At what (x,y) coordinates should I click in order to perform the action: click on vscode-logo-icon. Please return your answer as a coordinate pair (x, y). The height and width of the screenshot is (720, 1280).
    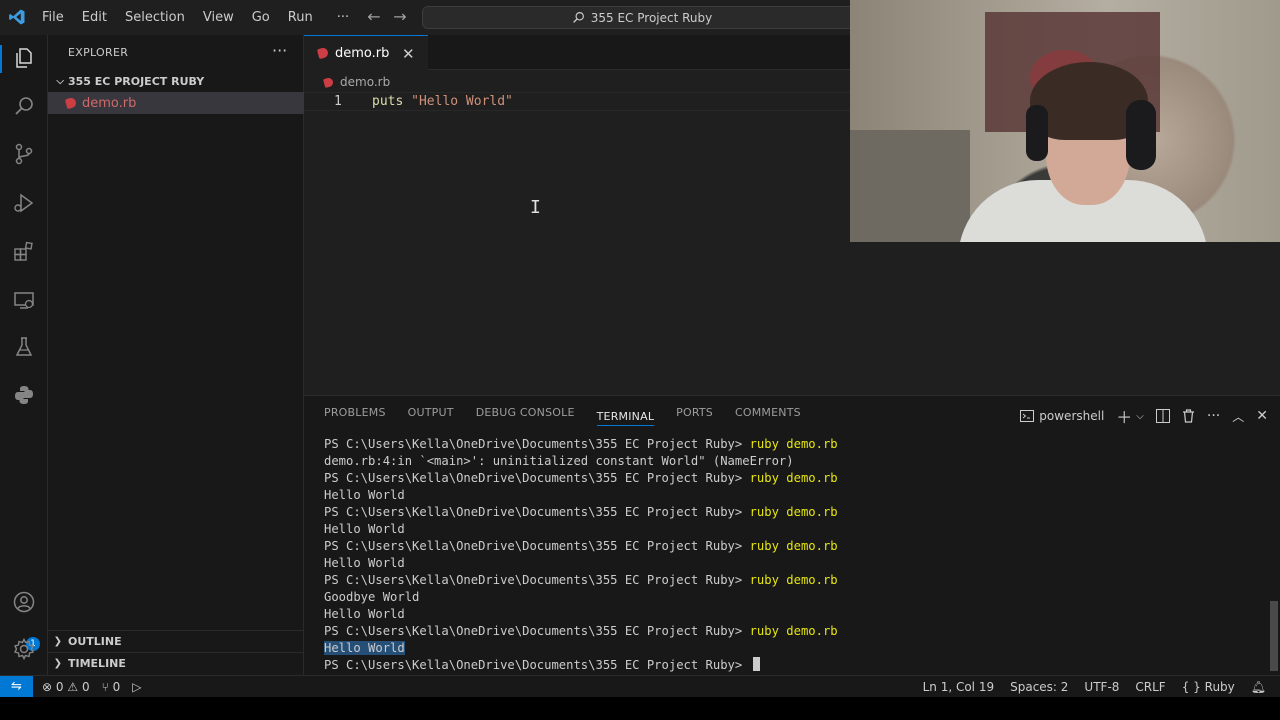
    Looking at the image, I should click on (17, 17).